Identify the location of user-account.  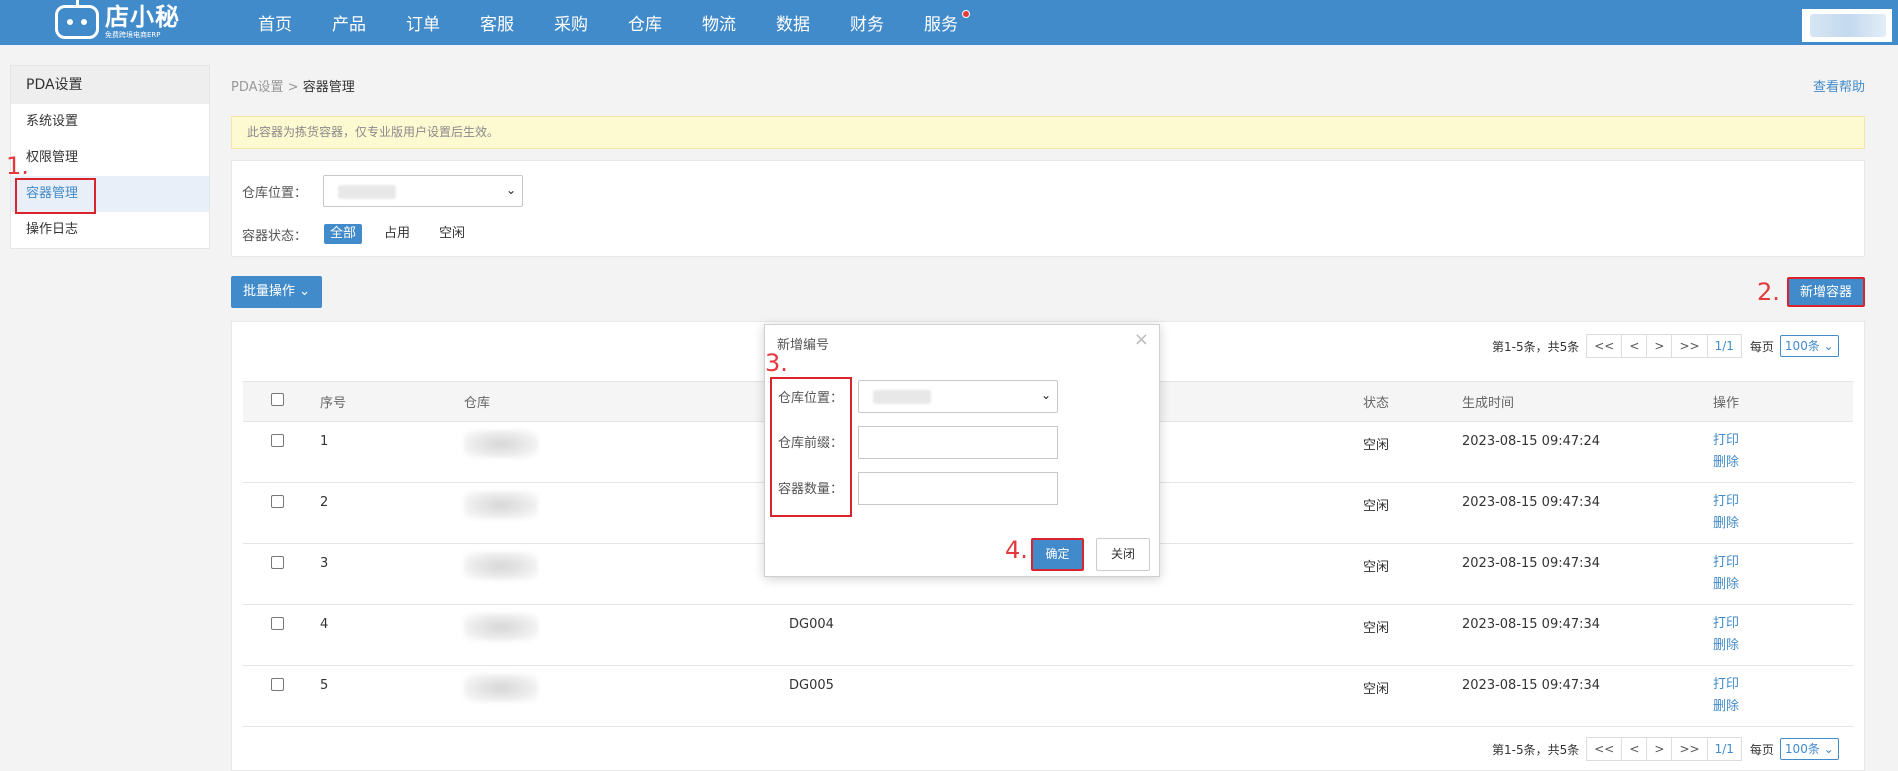
(1847, 25).